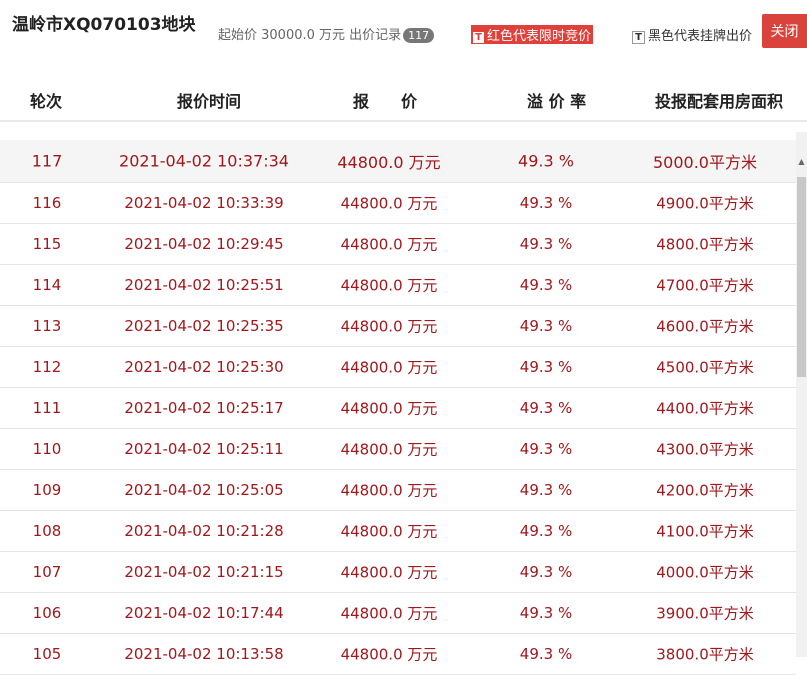  Describe the element at coordinates (204, 285) in the screenshot. I see `time-cell: 2021-04-02 10:25:51` at that location.